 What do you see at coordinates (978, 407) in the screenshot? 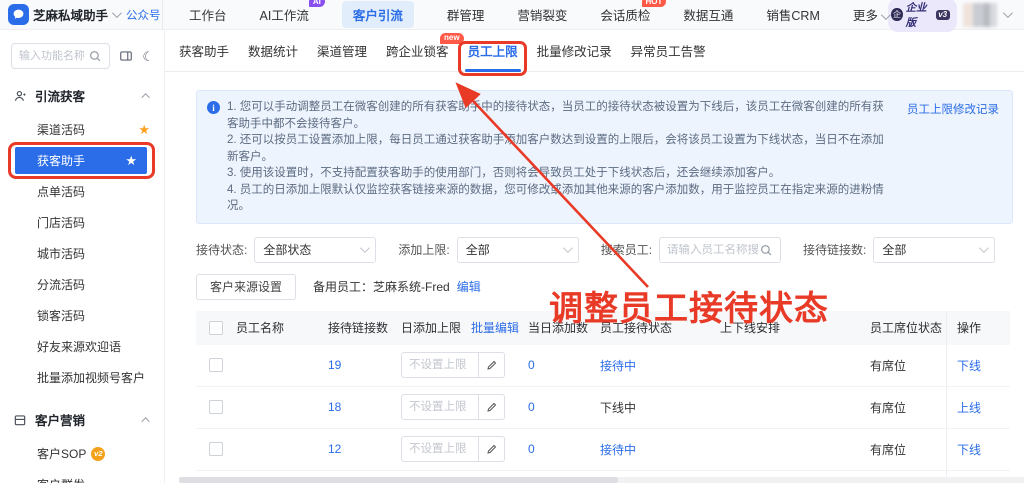
I see `online-action-link: 上线` at bounding box center [978, 407].